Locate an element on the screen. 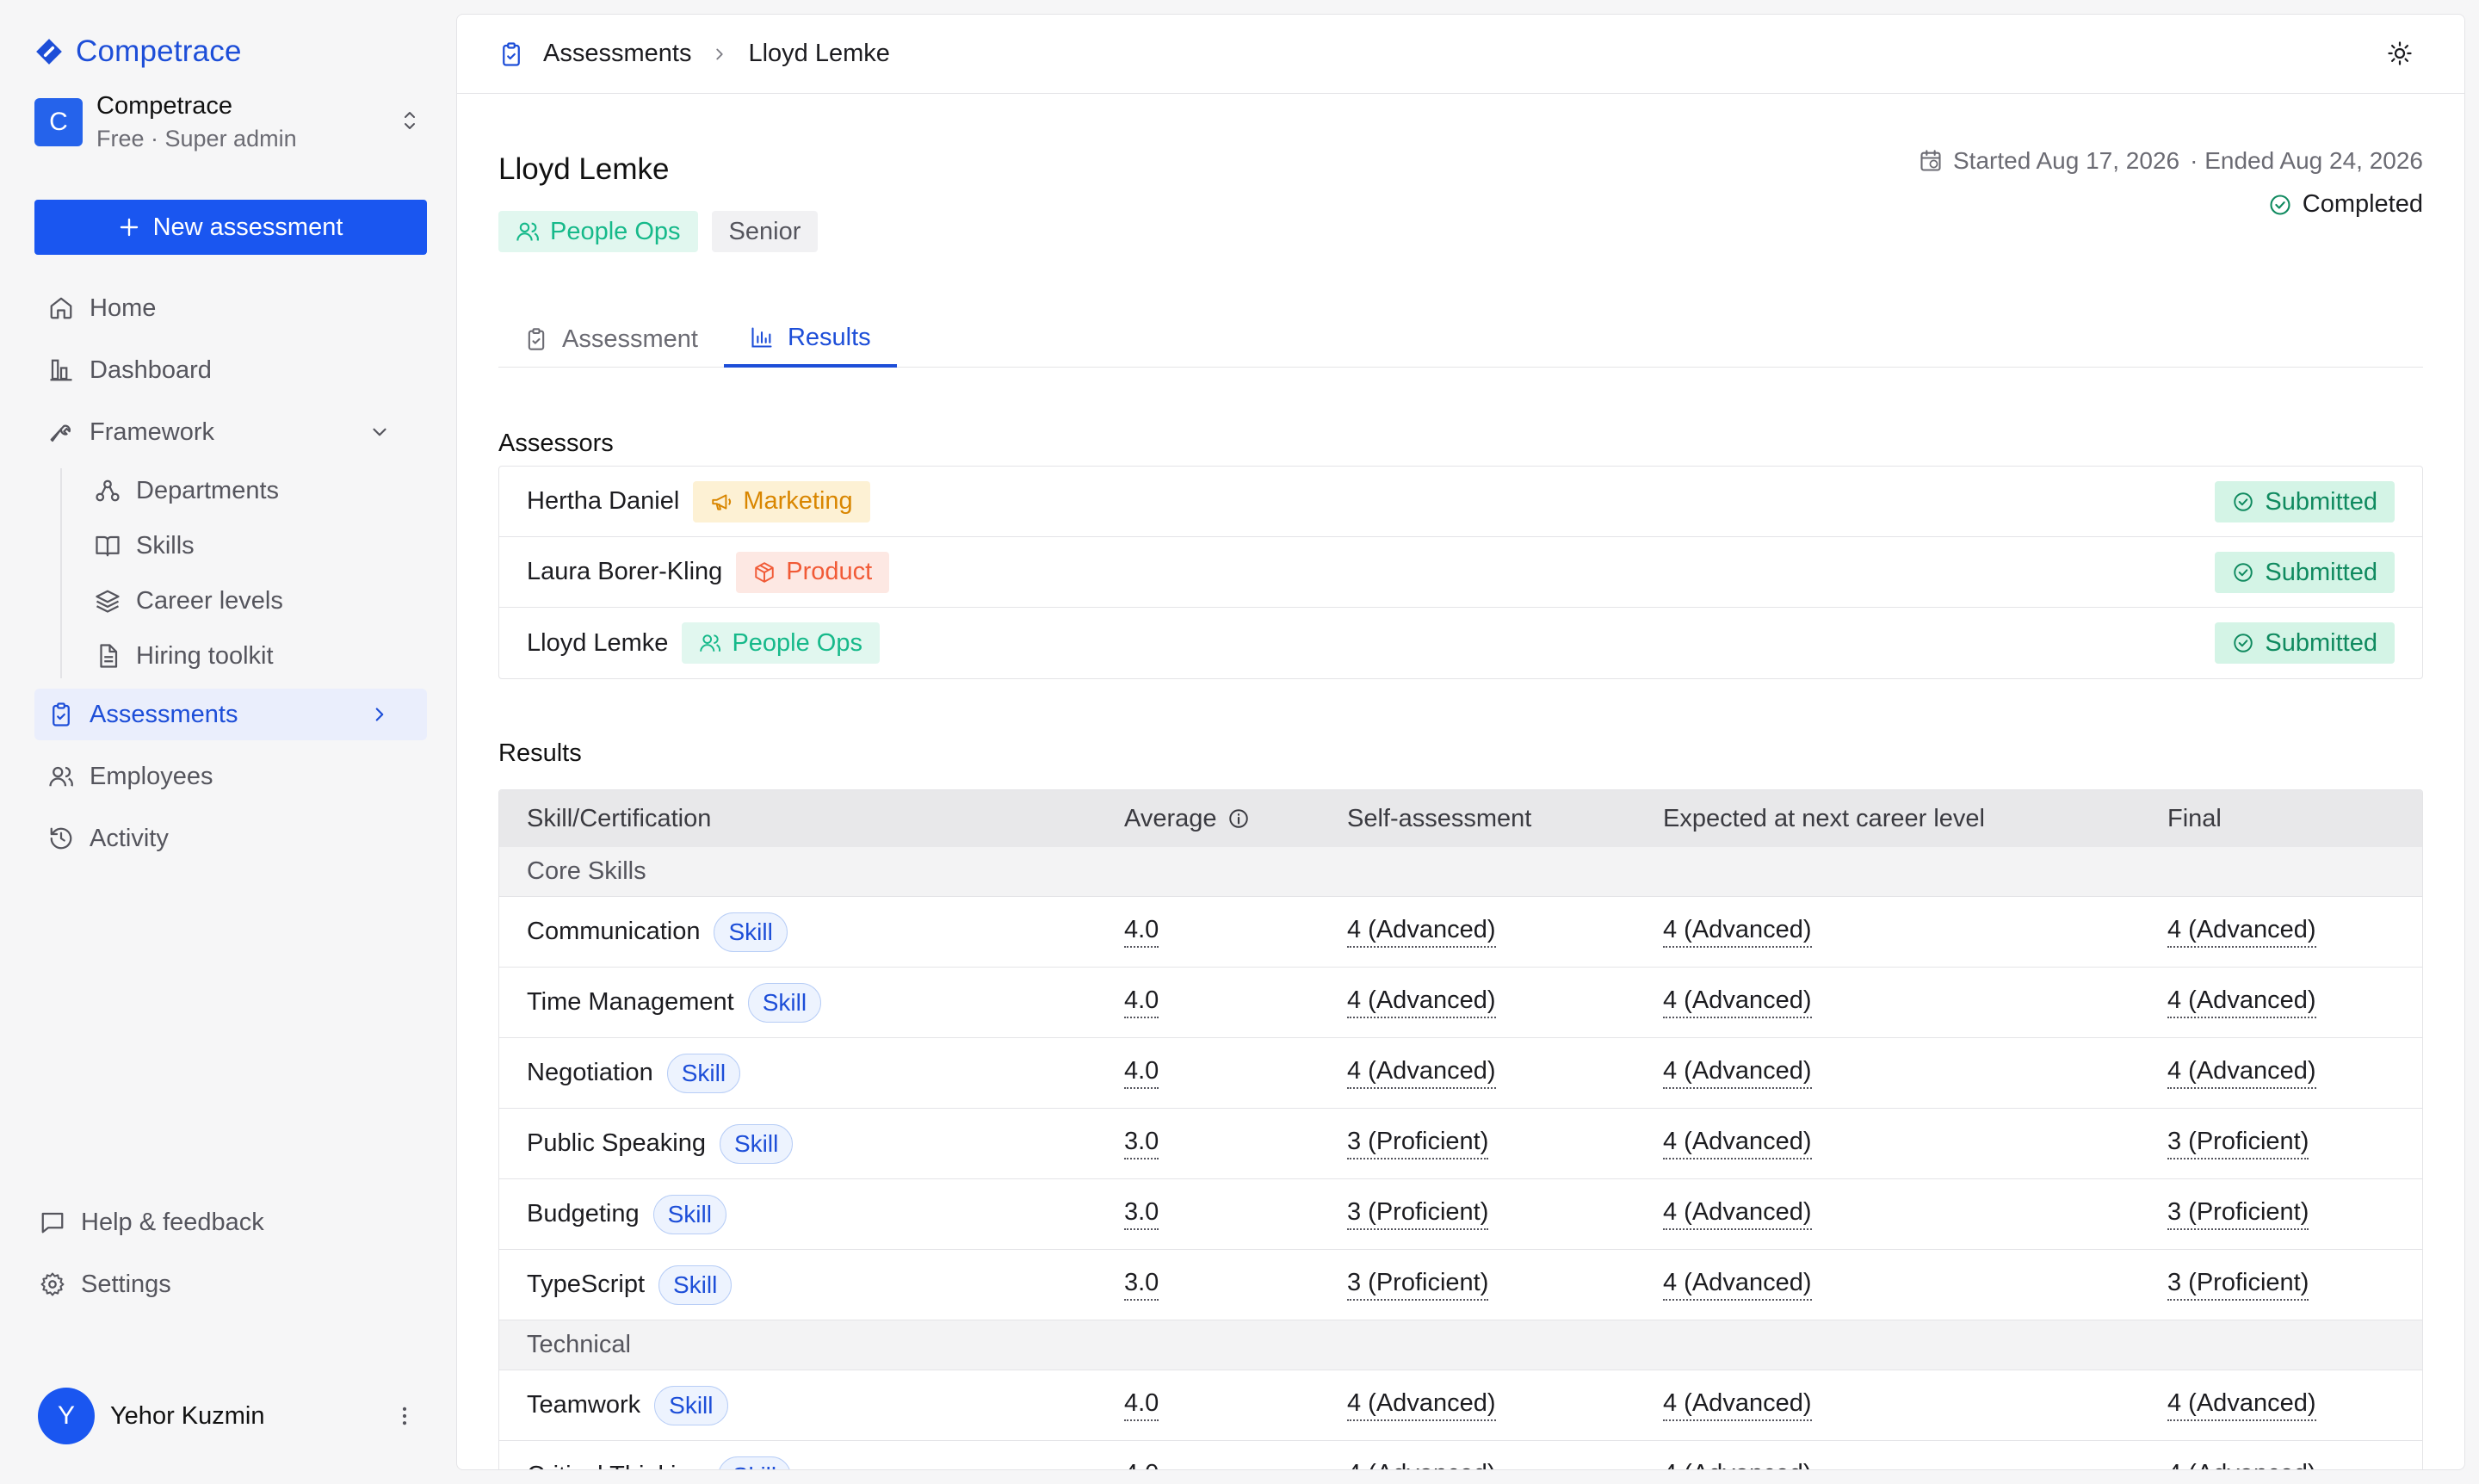 This screenshot has height=1484, width=2479. chevrons-up-down-icon is located at coordinates (409, 120).